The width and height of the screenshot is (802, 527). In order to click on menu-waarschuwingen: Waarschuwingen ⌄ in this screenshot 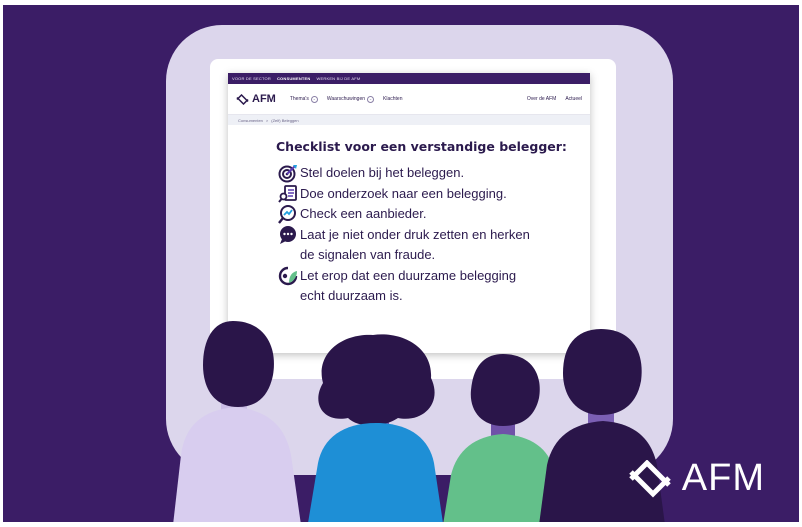, I will do `click(350, 99)`.